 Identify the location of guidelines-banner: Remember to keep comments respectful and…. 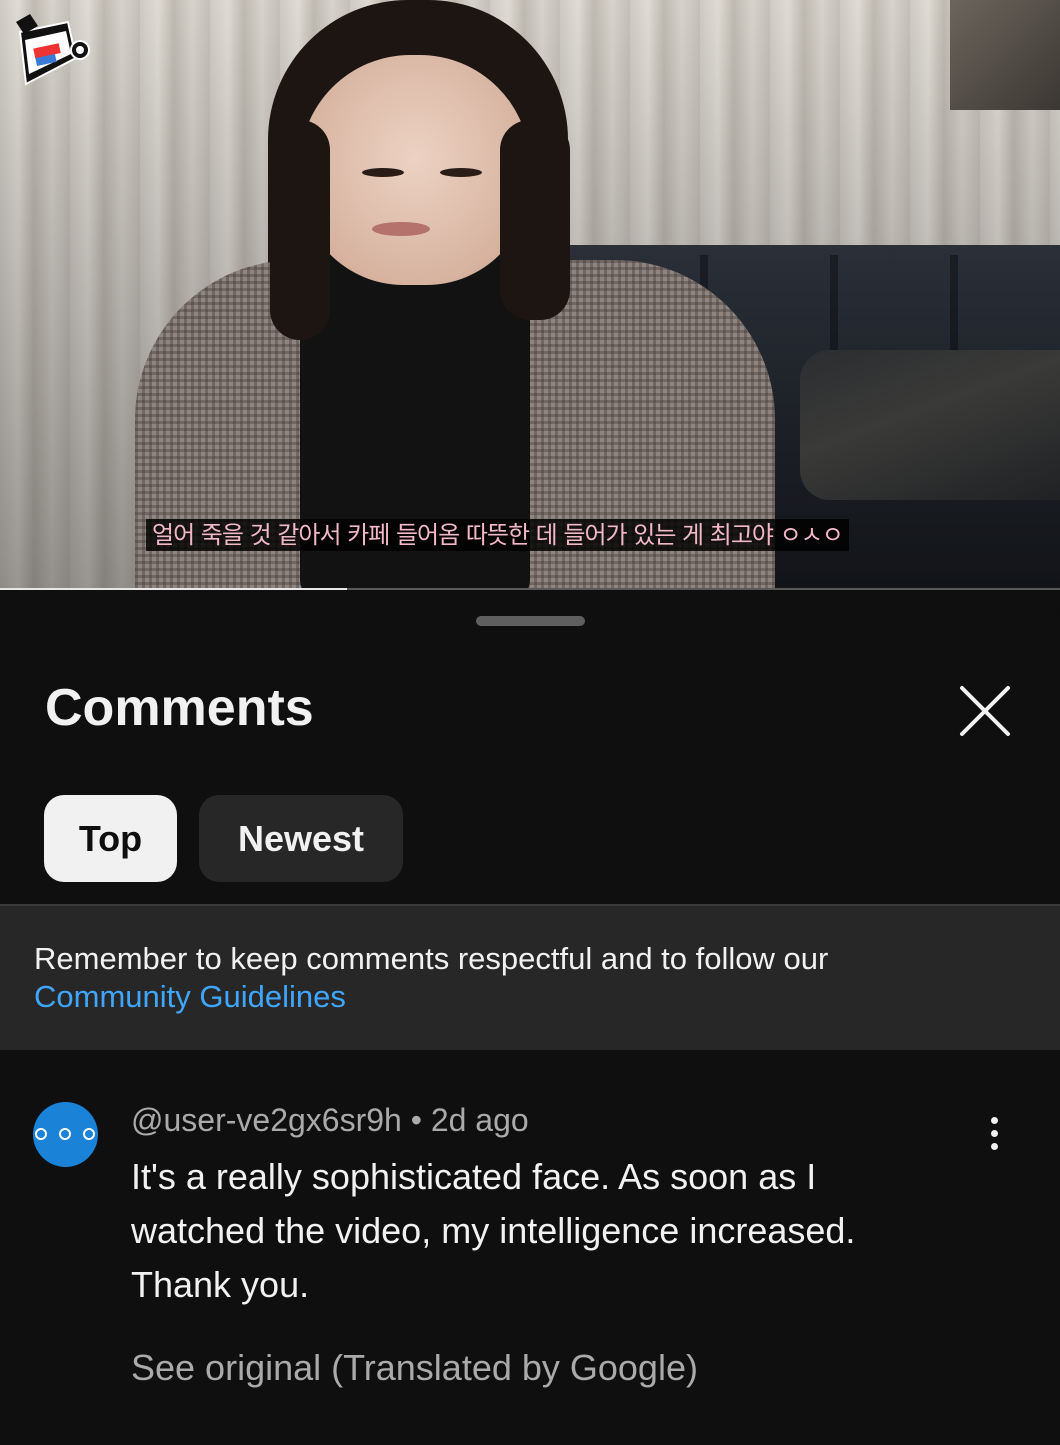
(530, 977).